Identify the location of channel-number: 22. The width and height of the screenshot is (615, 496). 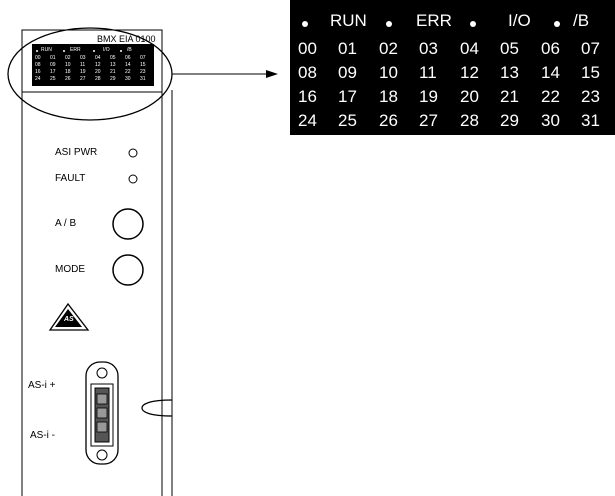
(550, 96).